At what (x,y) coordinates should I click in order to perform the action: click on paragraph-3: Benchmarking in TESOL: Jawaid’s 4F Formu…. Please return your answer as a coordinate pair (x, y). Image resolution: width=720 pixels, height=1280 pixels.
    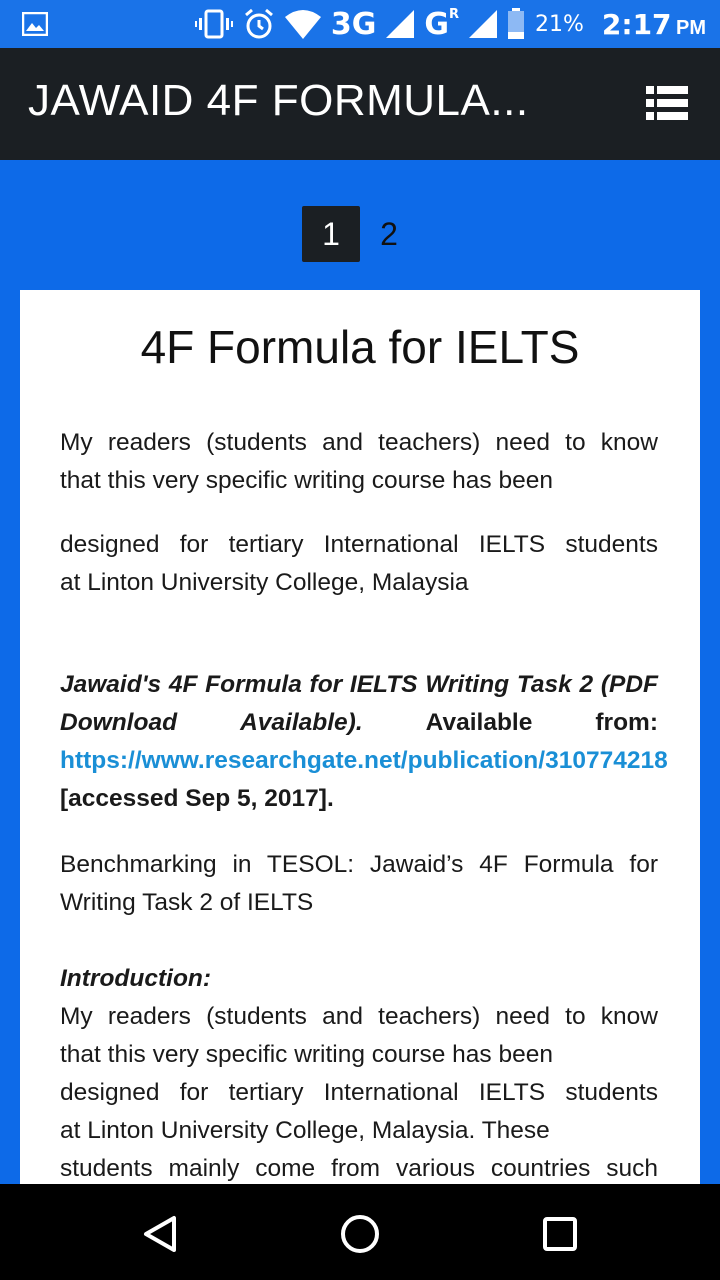
    Looking at the image, I should click on (359, 884).